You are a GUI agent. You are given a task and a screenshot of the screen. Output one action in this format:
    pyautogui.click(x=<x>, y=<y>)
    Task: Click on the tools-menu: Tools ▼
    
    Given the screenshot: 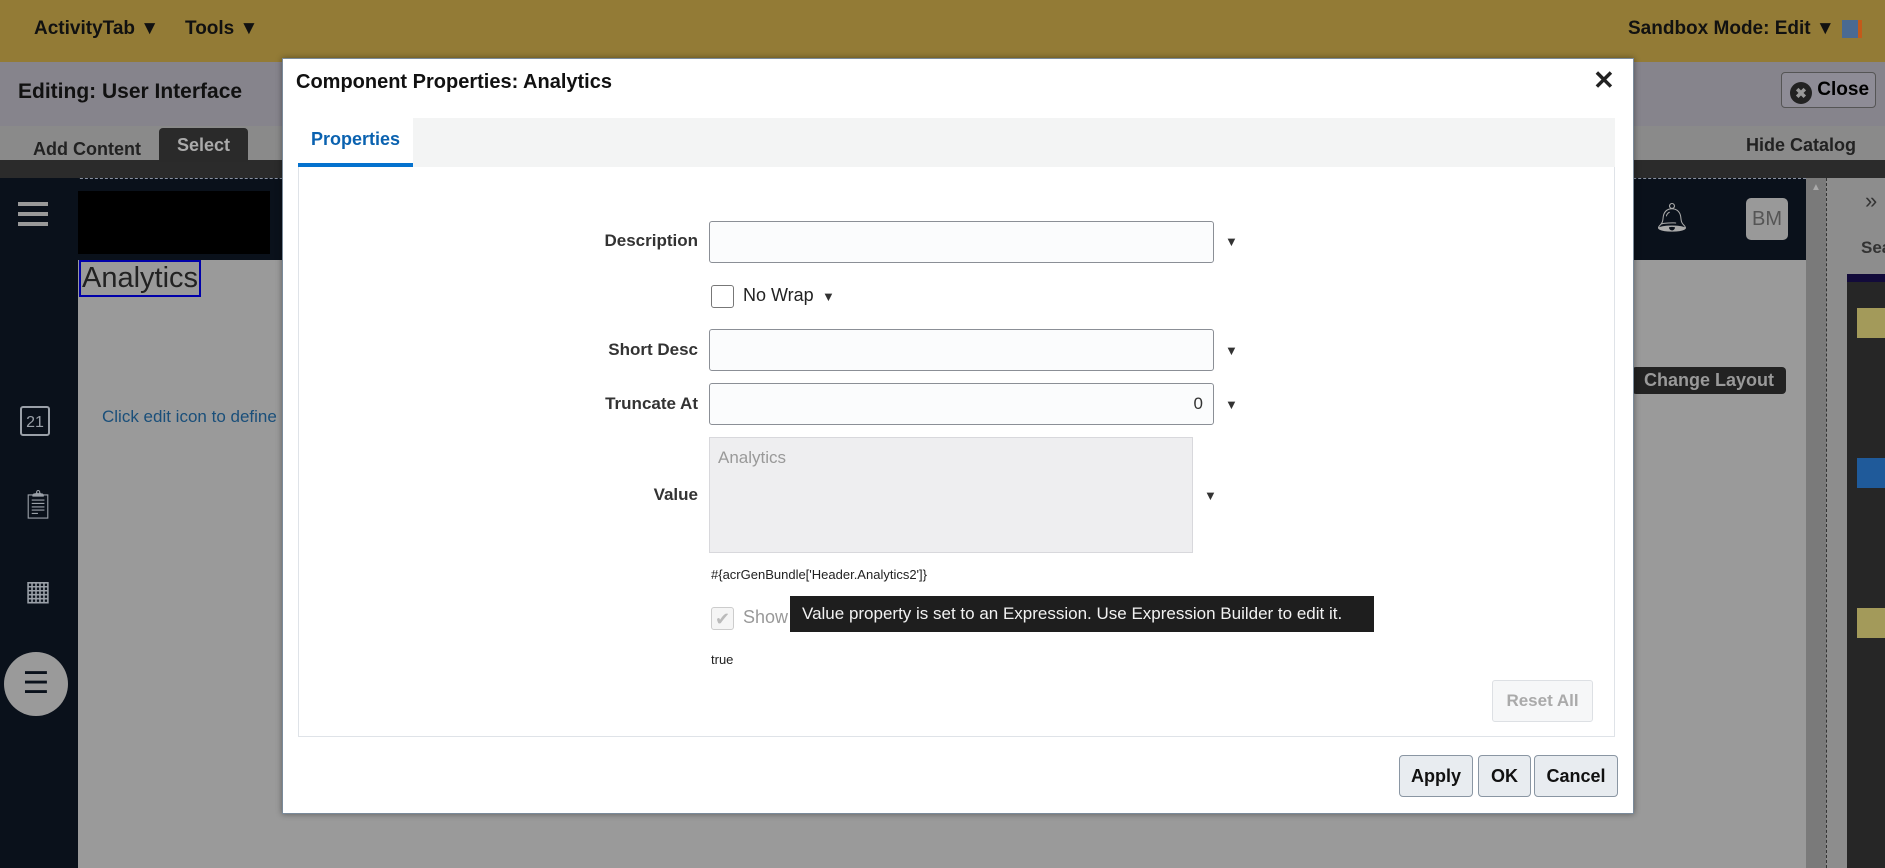 What is the action you would take?
    pyautogui.click(x=221, y=29)
    